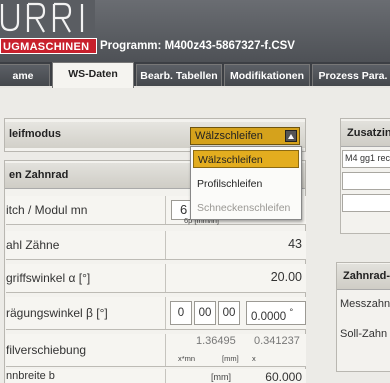 The width and height of the screenshot is (390, 383). I want to click on profilverschiebung-mm-value: 1.36495, so click(216, 341).